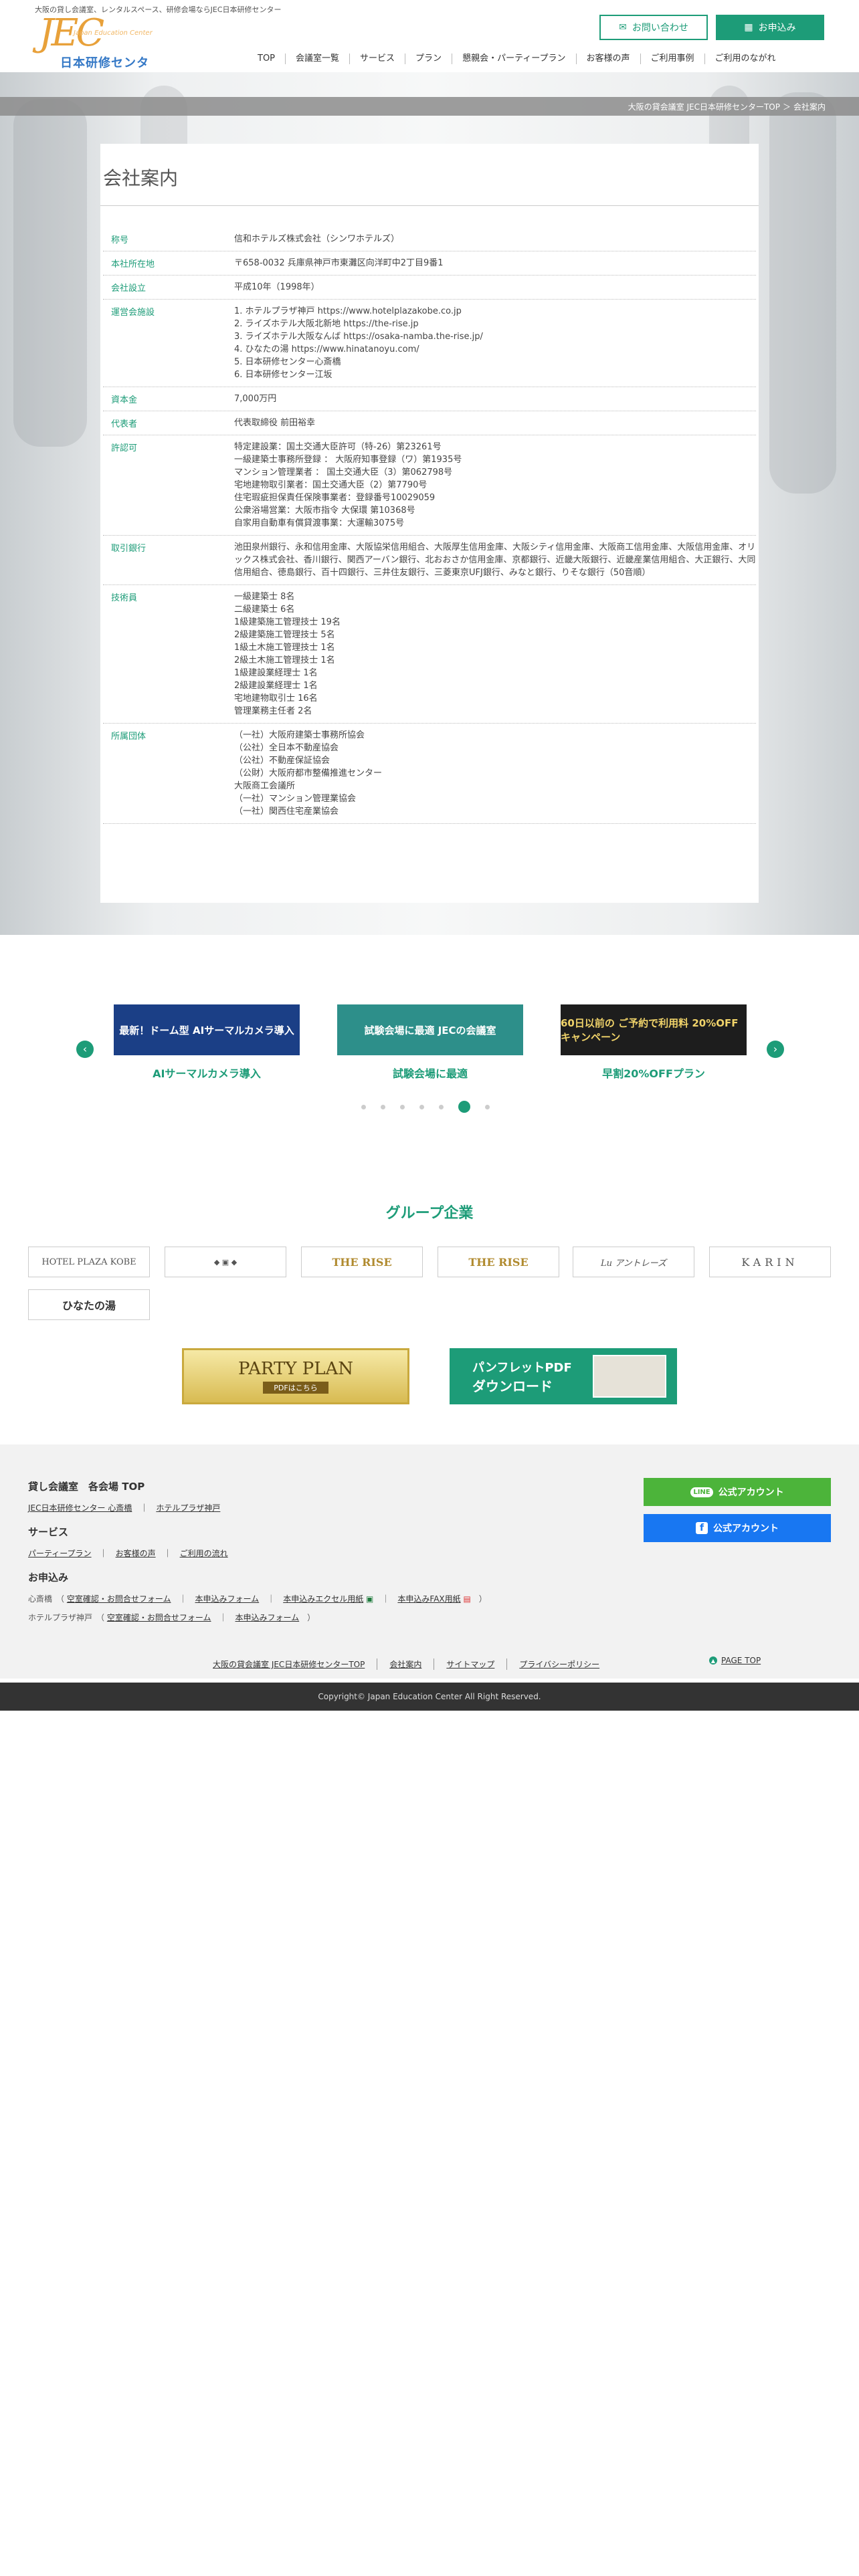  Describe the element at coordinates (296, 1376) in the screenshot. I see `party-plan-banner: PARTY PLAN PDFはこちら` at that location.